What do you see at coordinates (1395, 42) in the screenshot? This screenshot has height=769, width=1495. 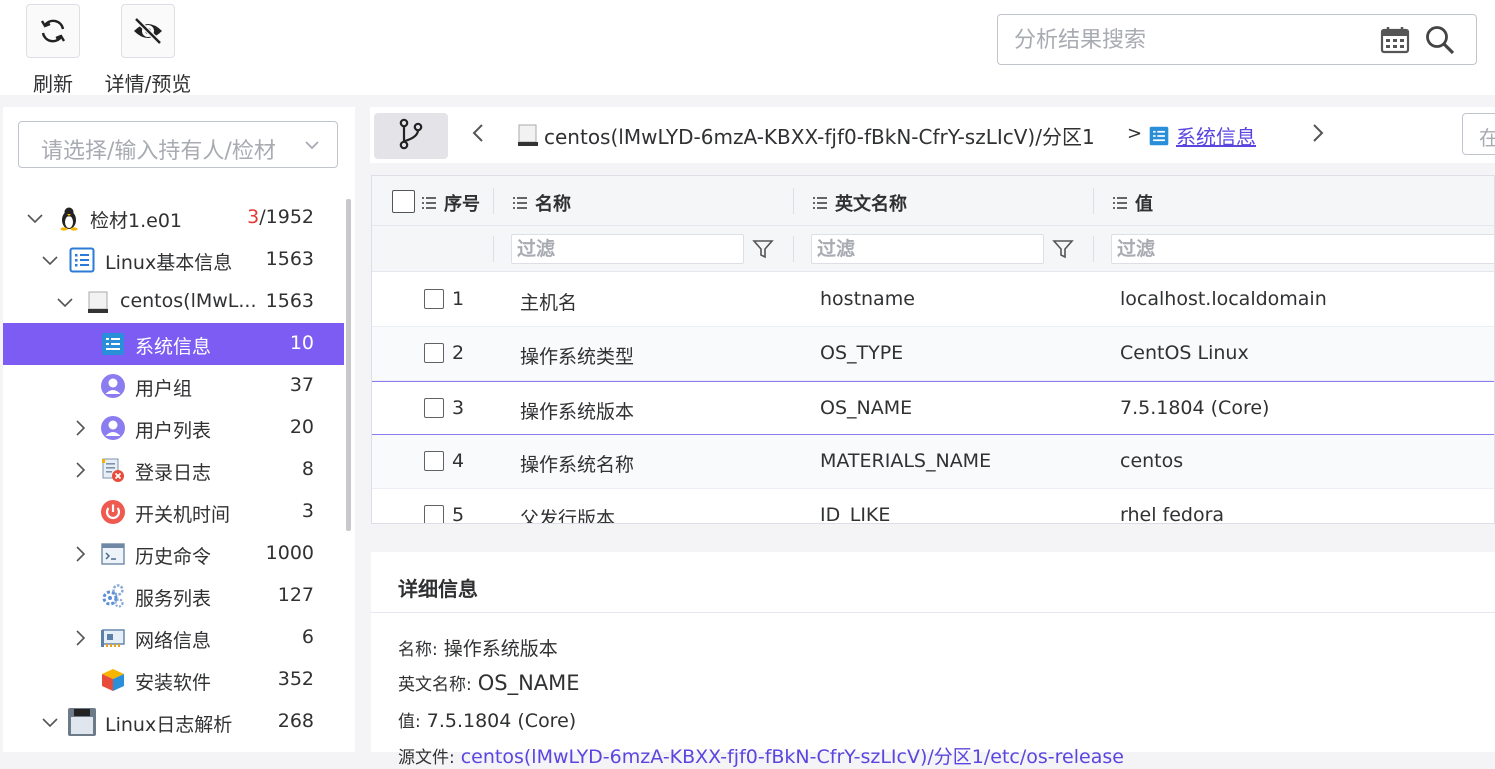 I see `calendar-icon` at bounding box center [1395, 42].